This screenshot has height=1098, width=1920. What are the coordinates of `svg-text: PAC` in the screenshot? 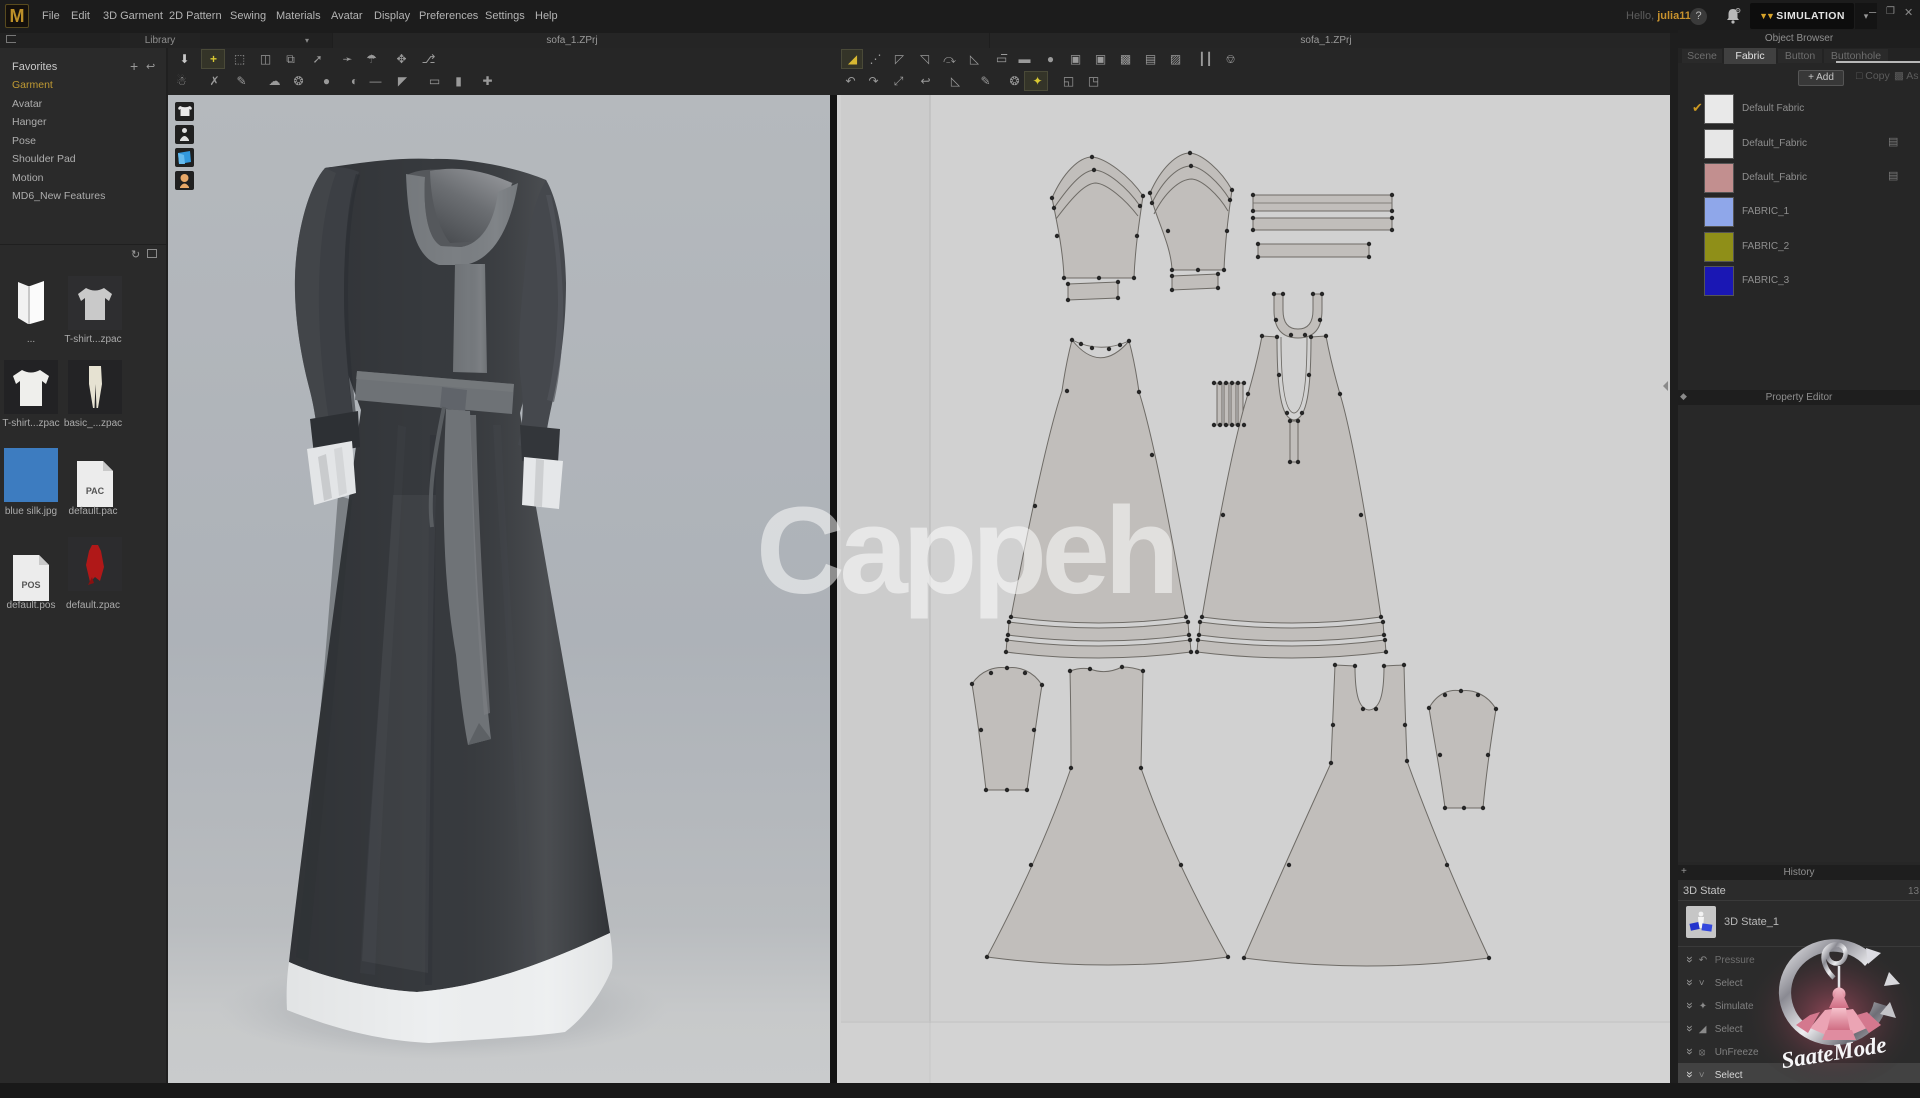 It's located at (95, 491).